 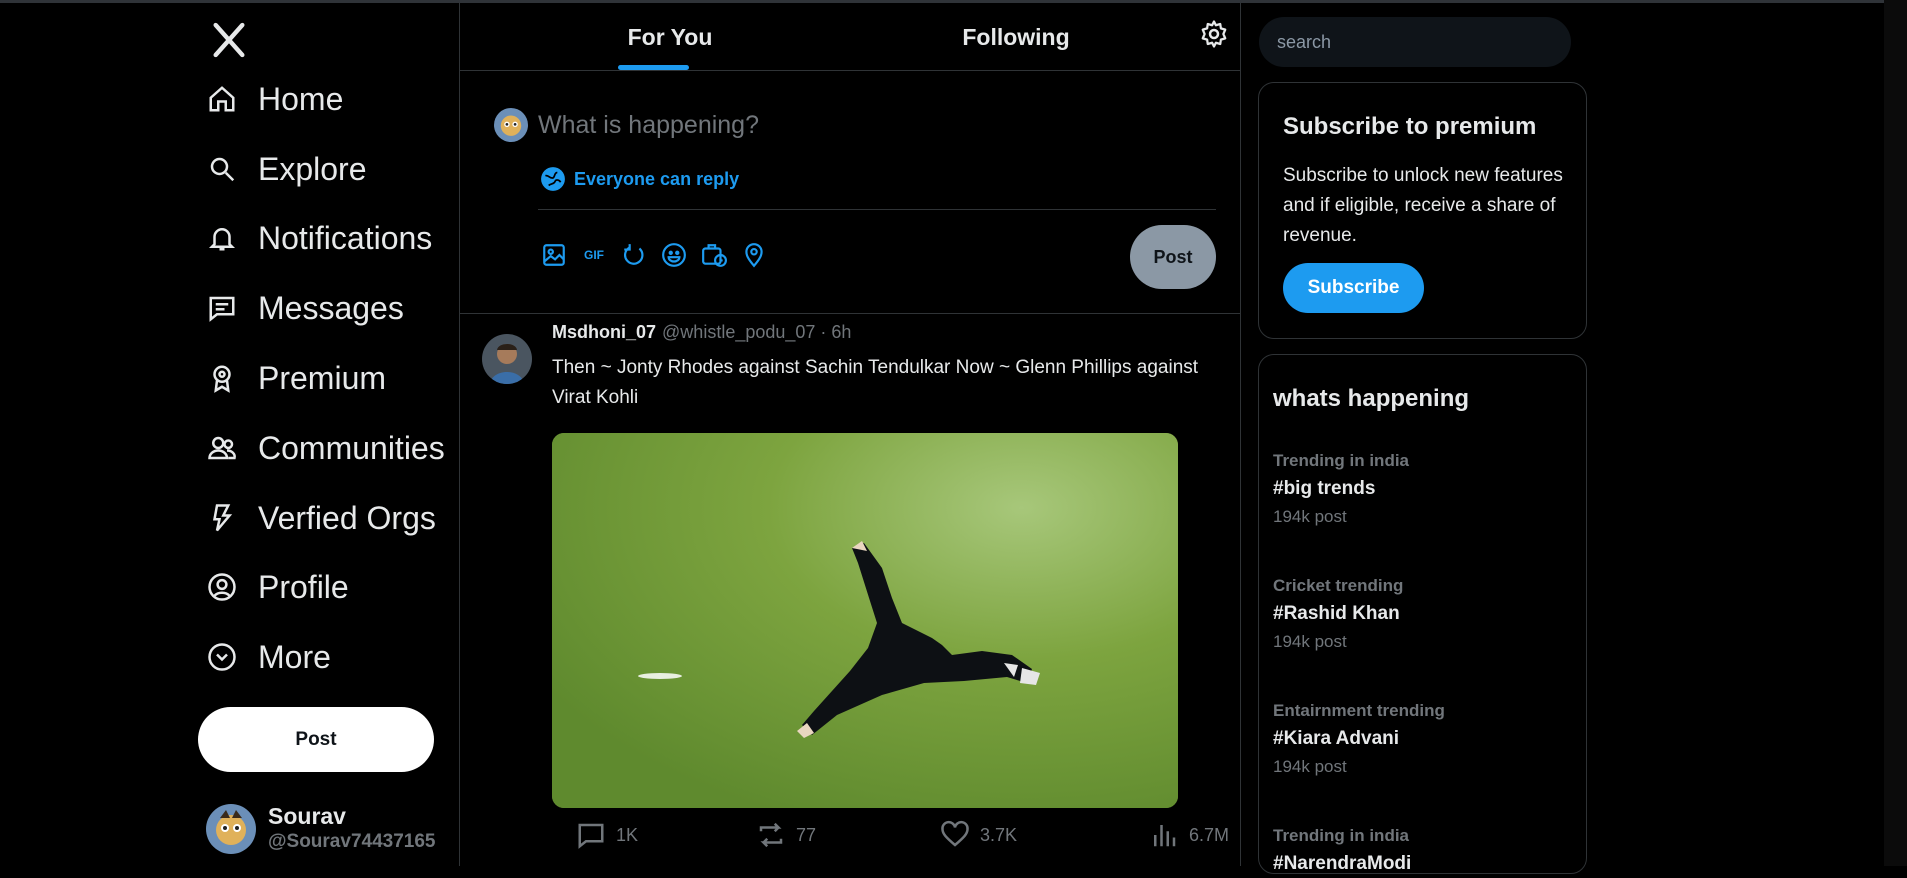 I want to click on people-icon, so click(x=222, y=448).